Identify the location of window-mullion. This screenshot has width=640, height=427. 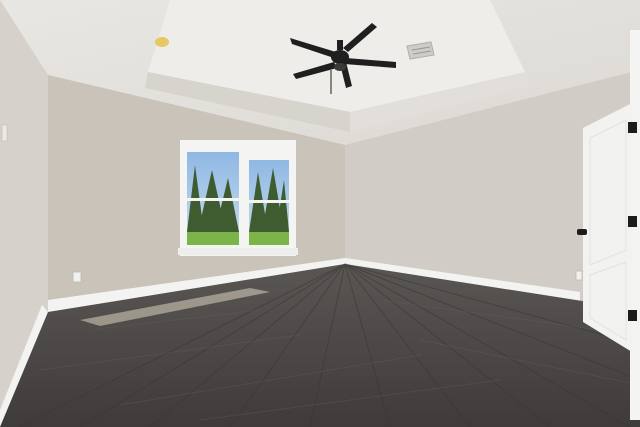
(244, 198).